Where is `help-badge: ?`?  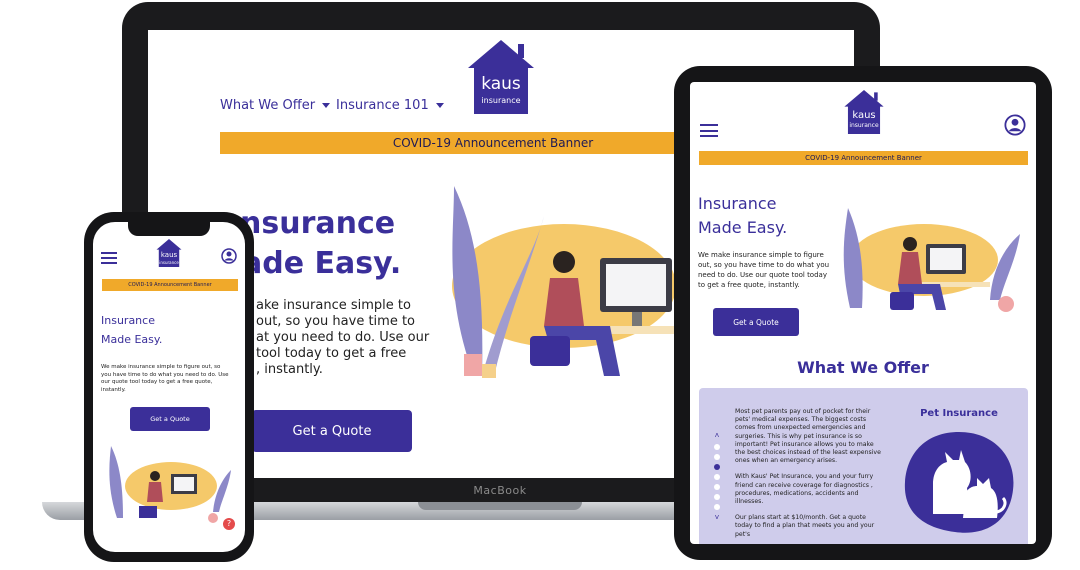 help-badge: ? is located at coordinates (229, 524).